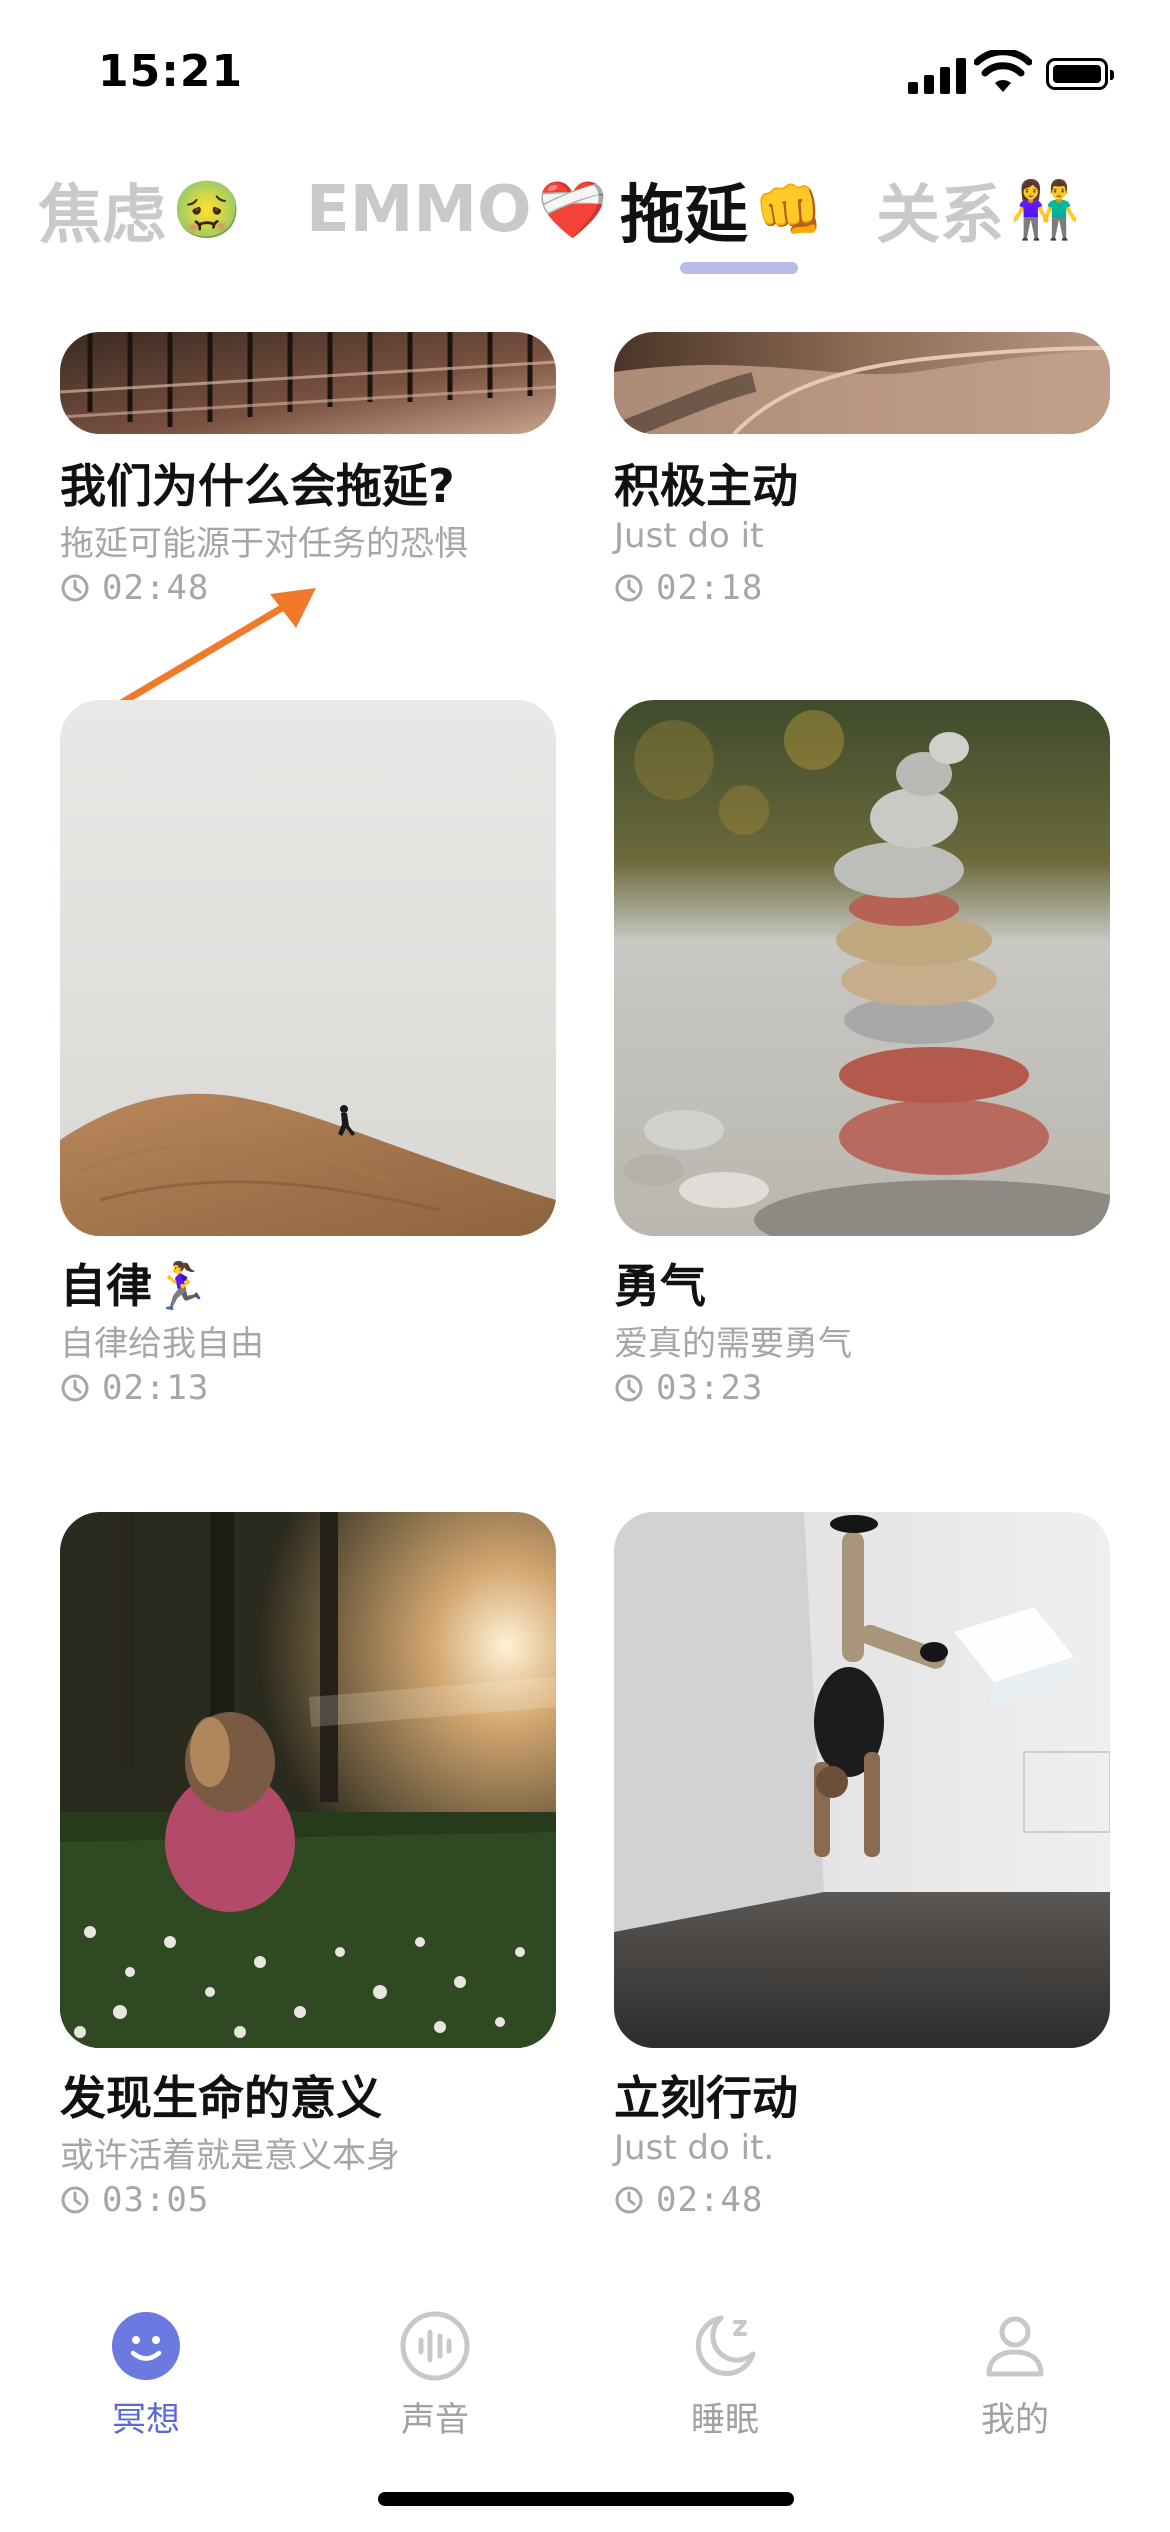 The width and height of the screenshot is (1170, 2532). What do you see at coordinates (789, 210) in the screenshot?
I see `fist-icon: 👊` at bounding box center [789, 210].